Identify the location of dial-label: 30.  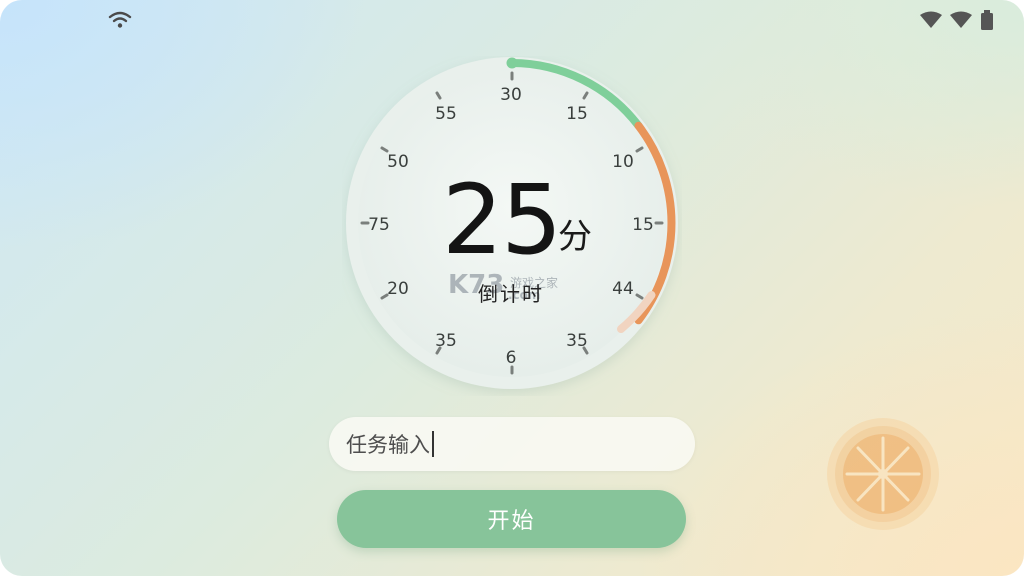
(511, 95).